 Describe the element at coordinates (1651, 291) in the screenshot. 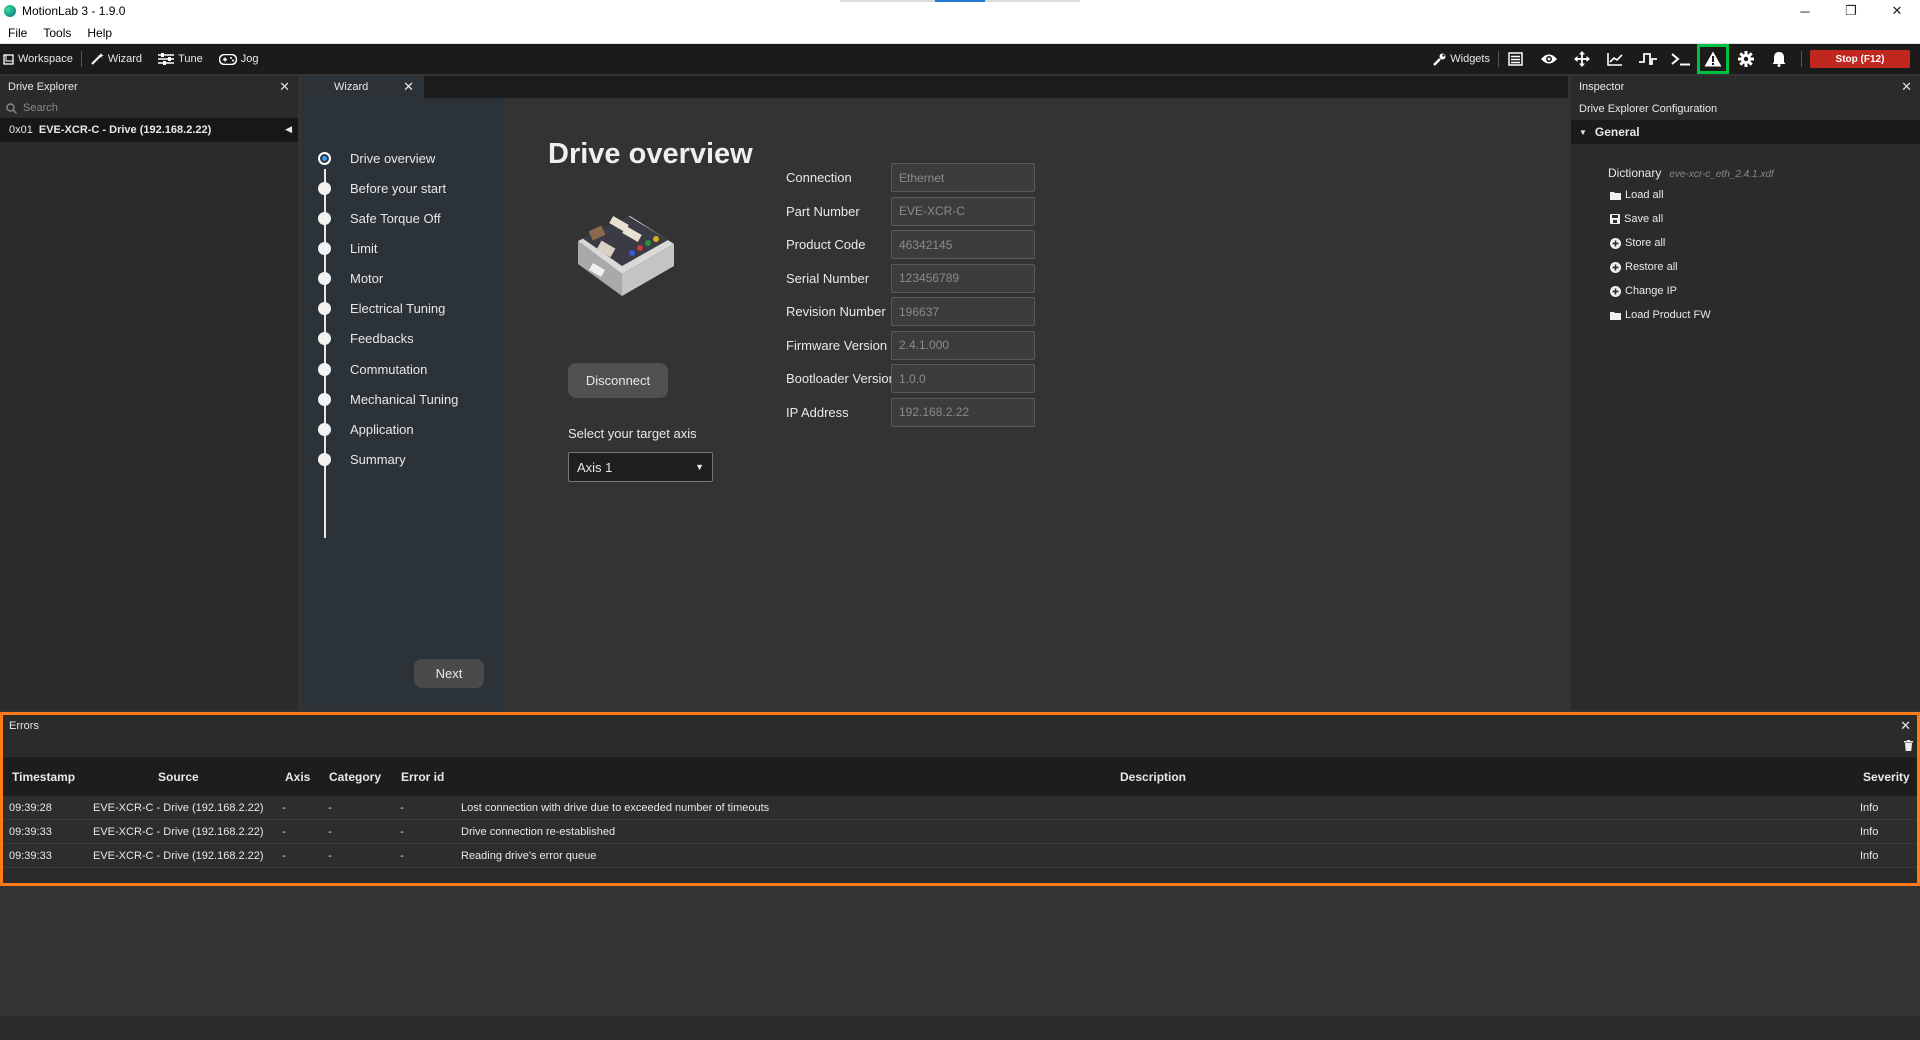

I see `change-ip-label: Change IP` at that location.